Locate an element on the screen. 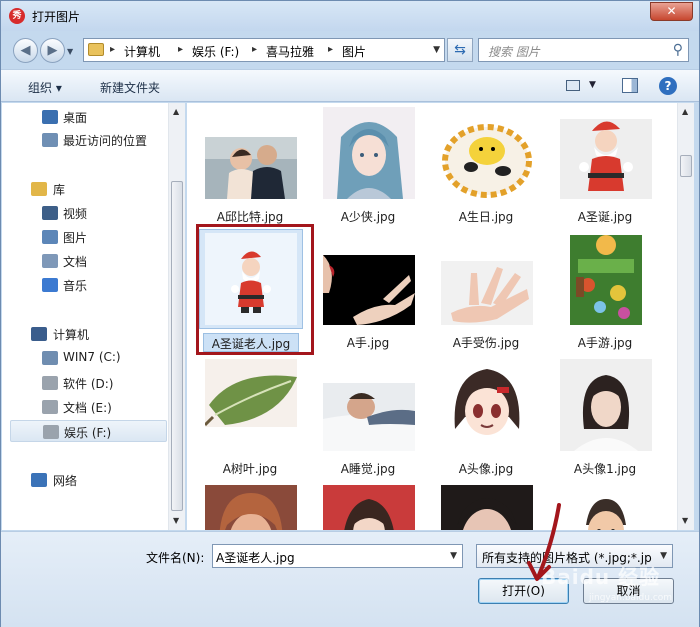 This screenshot has width=700, height=627. organize-menu-button: 组织 ▾ is located at coordinates (45, 87).